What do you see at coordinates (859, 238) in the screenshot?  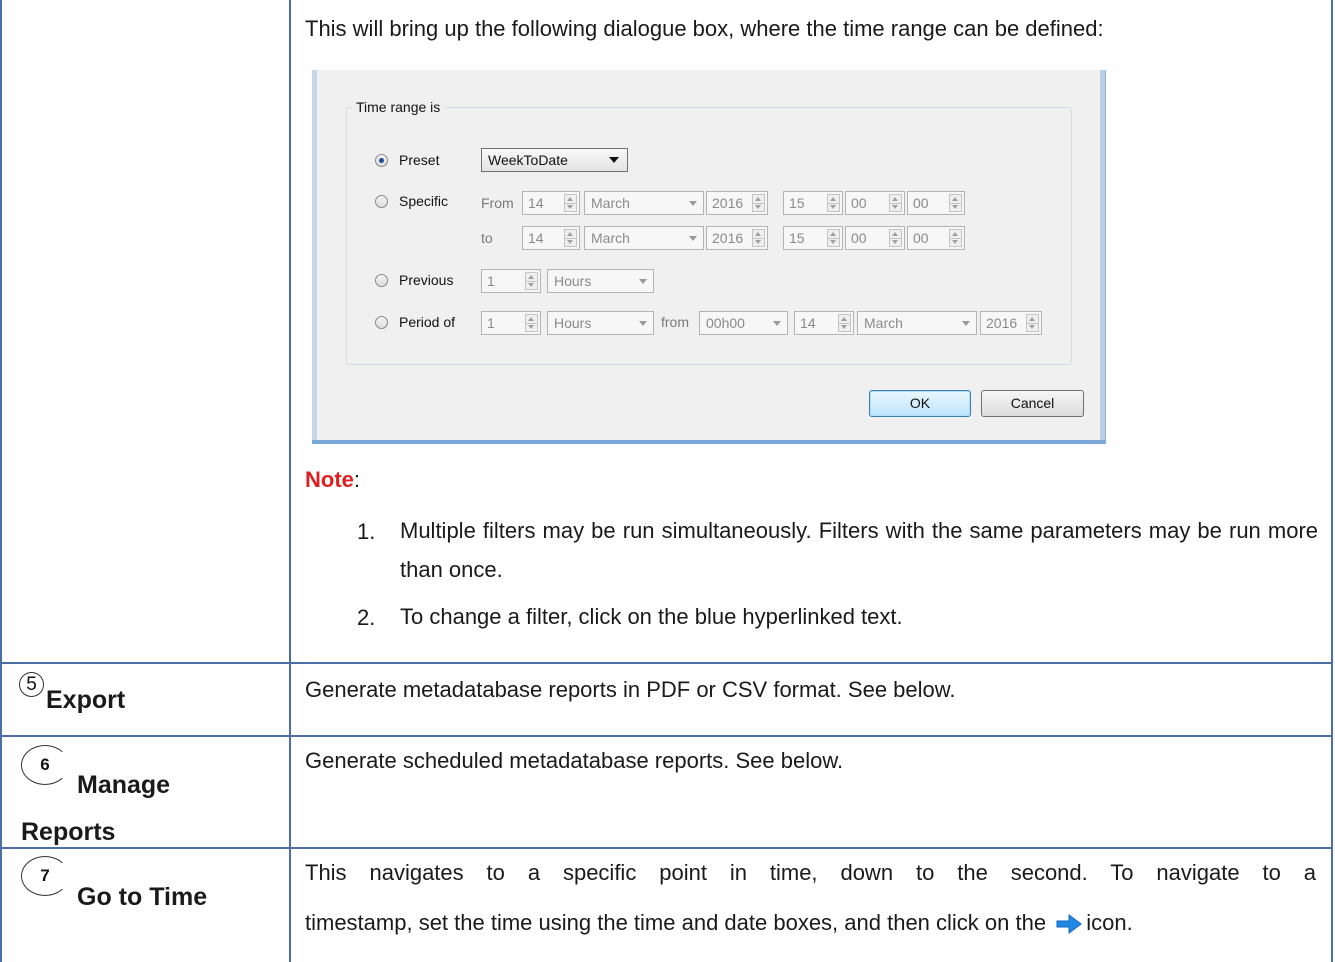 I see `to-minute-value: 00` at bounding box center [859, 238].